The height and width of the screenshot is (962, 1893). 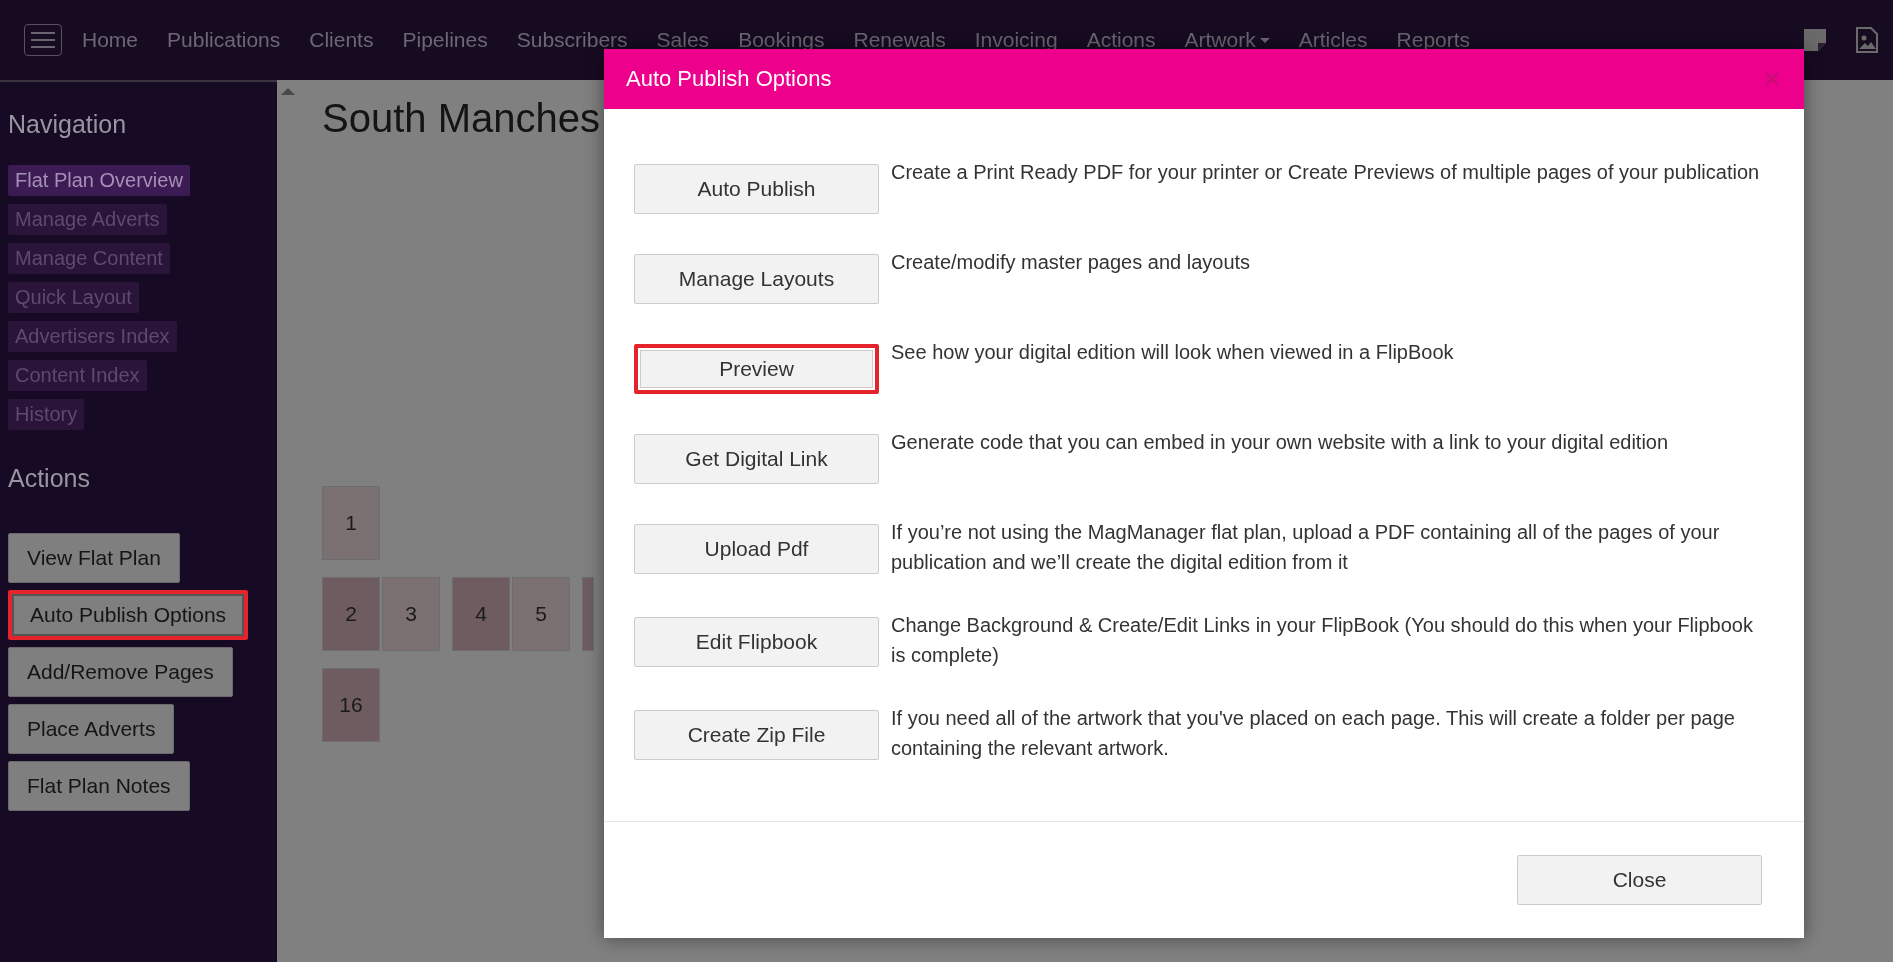 I want to click on page-thumbnail: 5, so click(x=541, y=614).